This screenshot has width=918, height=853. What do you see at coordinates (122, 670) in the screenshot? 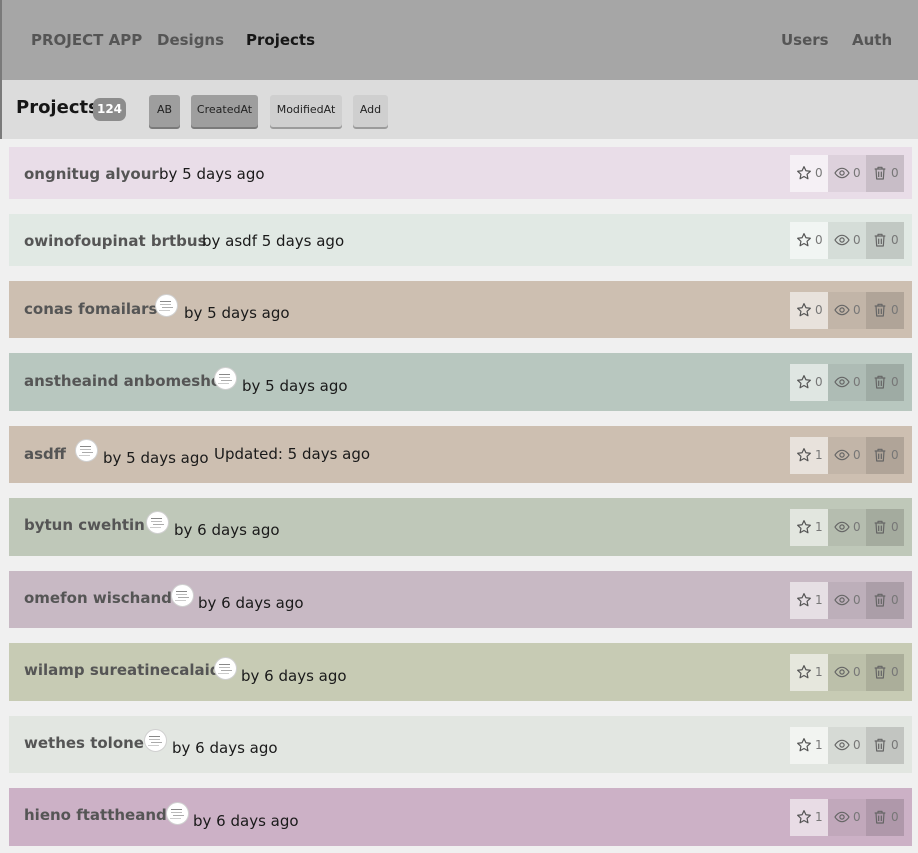
I see `project-title: wilamp sureatinecalaid` at bounding box center [122, 670].